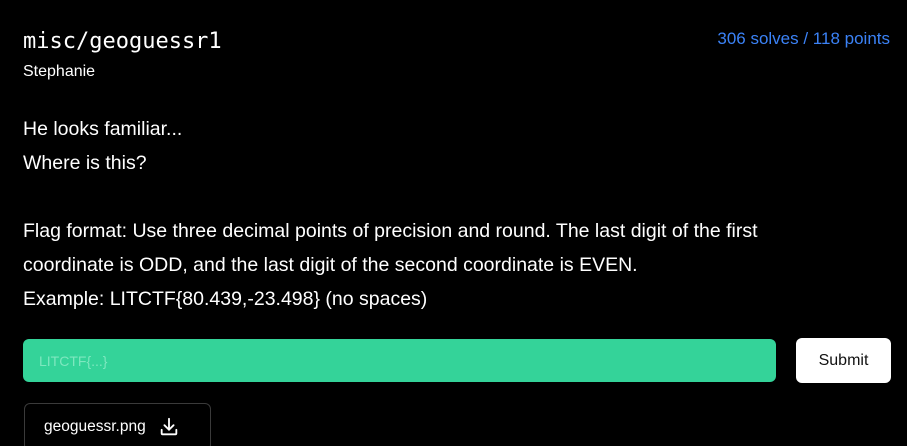 This screenshot has width=907, height=446. What do you see at coordinates (843, 360) in the screenshot?
I see `submit-button: Submit` at bounding box center [843, 360].